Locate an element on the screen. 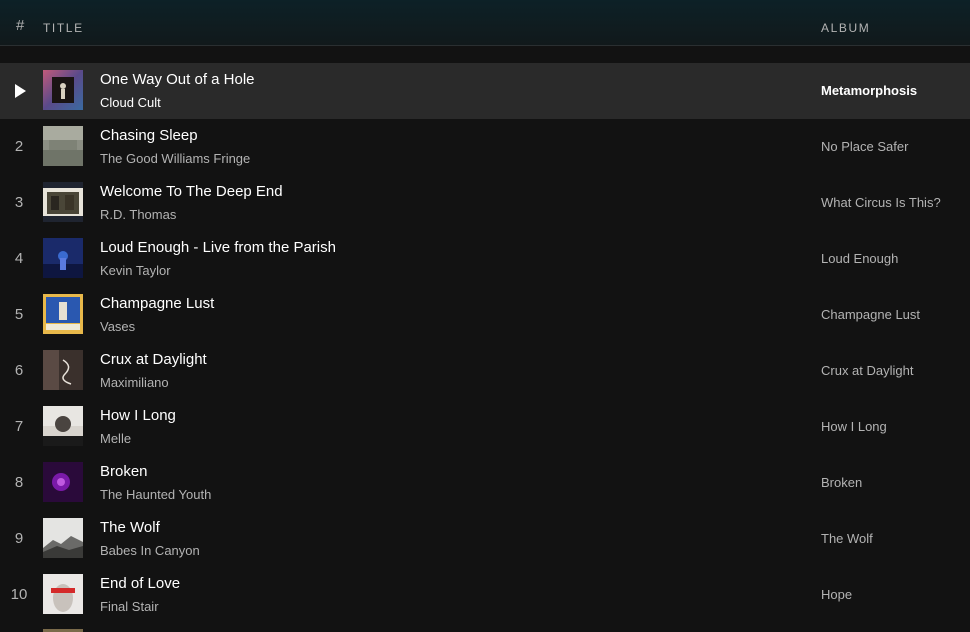 The width and height of the screenshot is (970, 632). track-title: Champagne Lust is located at coordinates (157, 303).